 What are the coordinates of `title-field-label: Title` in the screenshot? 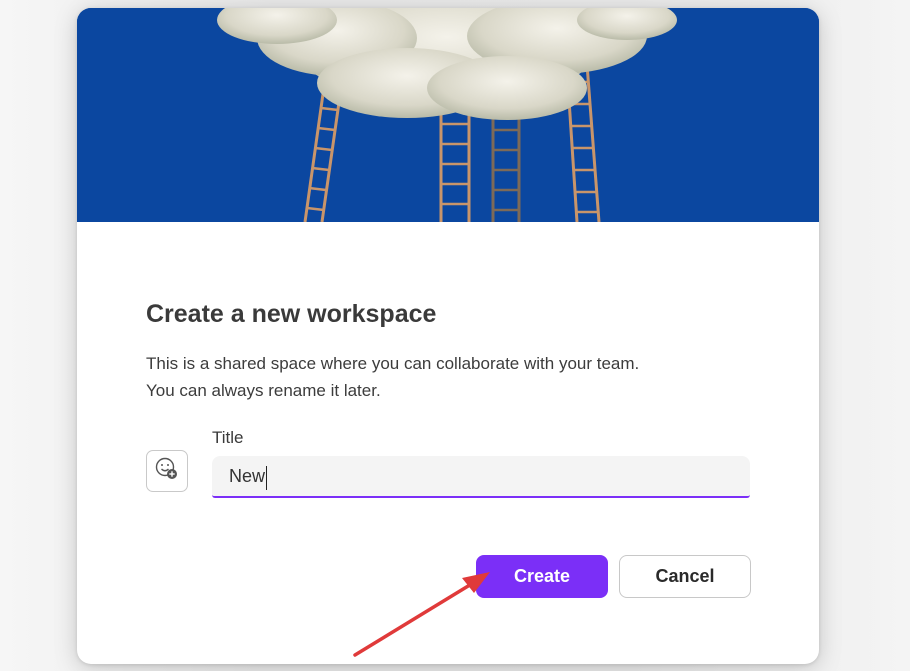 It's located at (228, 437).